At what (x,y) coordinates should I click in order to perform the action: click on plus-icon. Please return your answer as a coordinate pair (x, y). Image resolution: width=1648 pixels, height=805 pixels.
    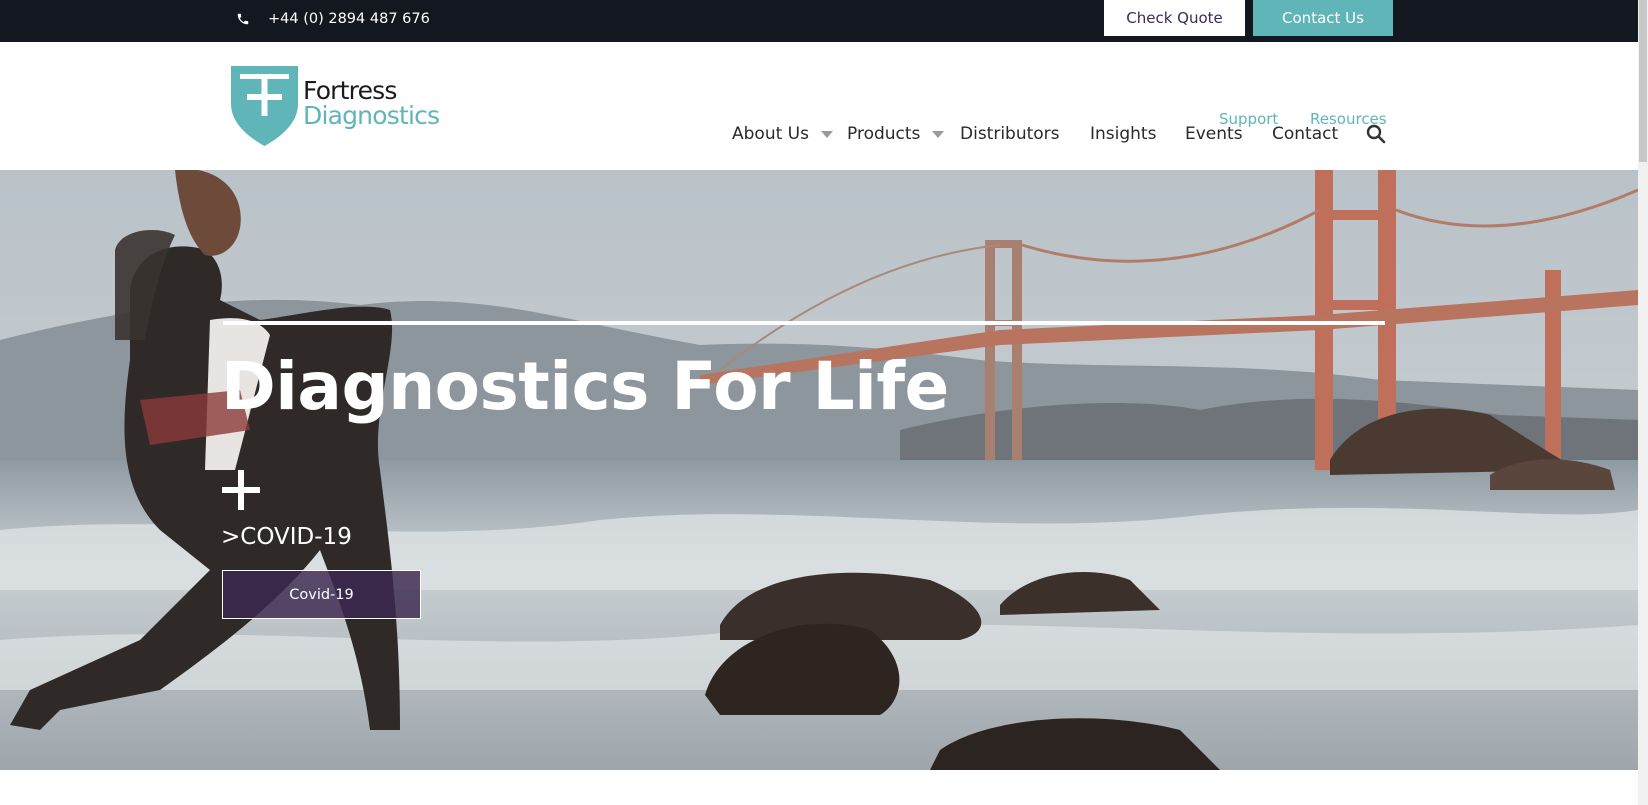
    Looking at the image, I should click on (241, 490).